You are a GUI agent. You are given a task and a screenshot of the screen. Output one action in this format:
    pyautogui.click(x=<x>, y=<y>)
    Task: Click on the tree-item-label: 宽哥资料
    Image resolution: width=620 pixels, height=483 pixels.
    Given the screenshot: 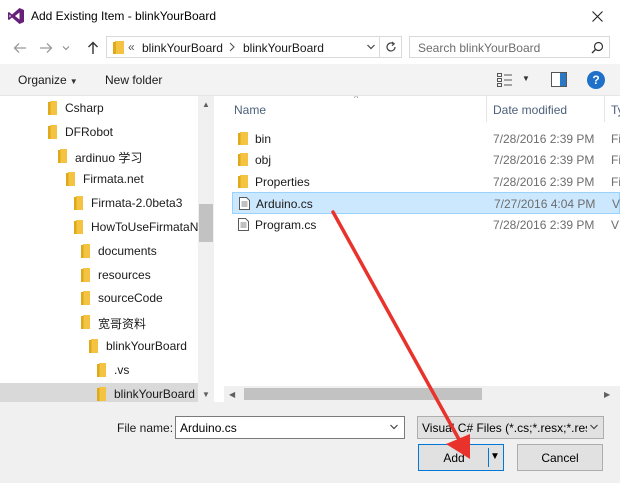 What is the action you would take?
    pyautogui.click(x=122, y=324)
    